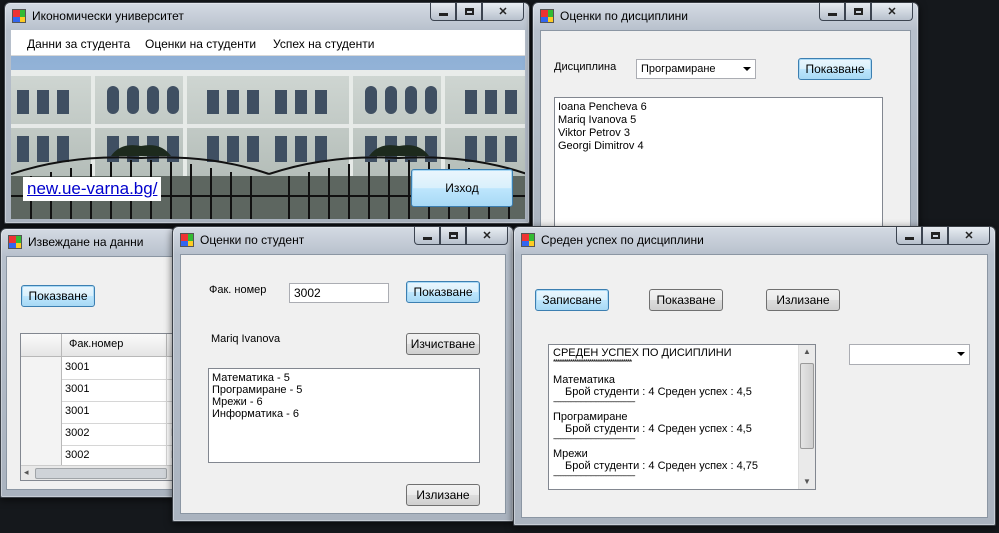  I want to click on student-name: Mariq Ivanova, so click(246, 339).